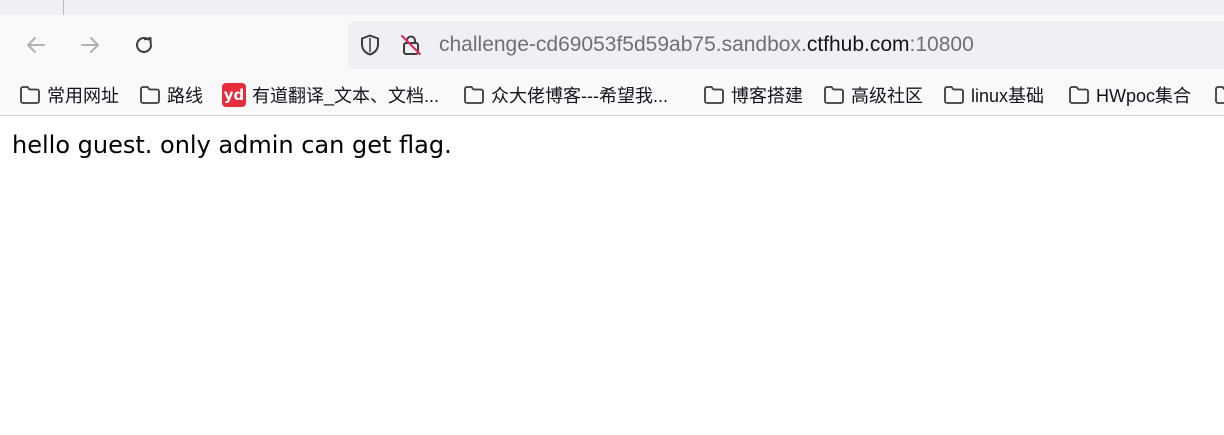  I want to click on bookmark-folder-linux基础: linux基础, so click(993, 95).